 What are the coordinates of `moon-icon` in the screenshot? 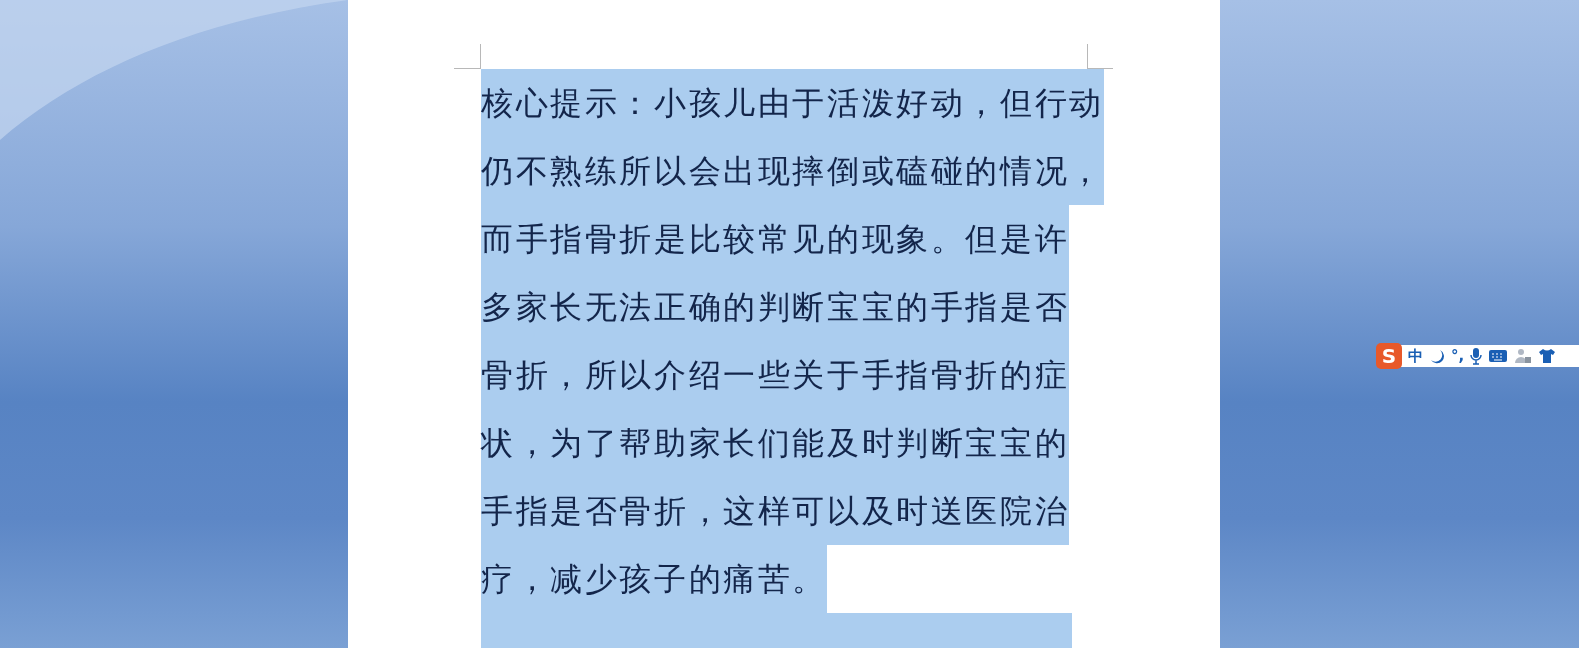 It's located at (1437, 356).